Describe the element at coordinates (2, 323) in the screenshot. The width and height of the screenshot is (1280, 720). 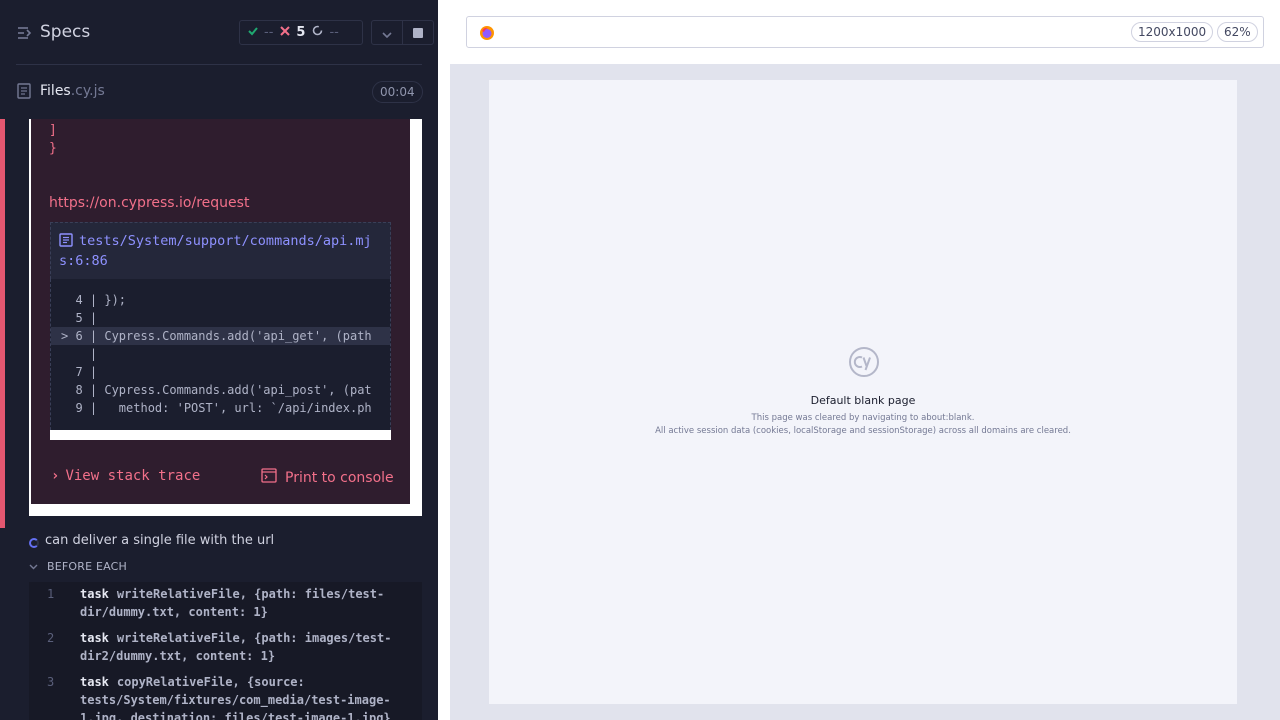
I see `failed-test-indicator` at that location.